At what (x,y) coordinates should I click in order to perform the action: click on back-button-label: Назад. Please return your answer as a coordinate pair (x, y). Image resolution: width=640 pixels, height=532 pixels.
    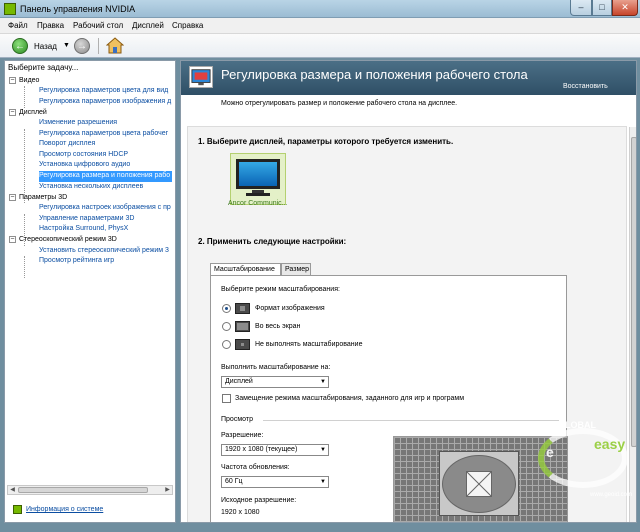
    Looking at the image, I should click on (45, 46).